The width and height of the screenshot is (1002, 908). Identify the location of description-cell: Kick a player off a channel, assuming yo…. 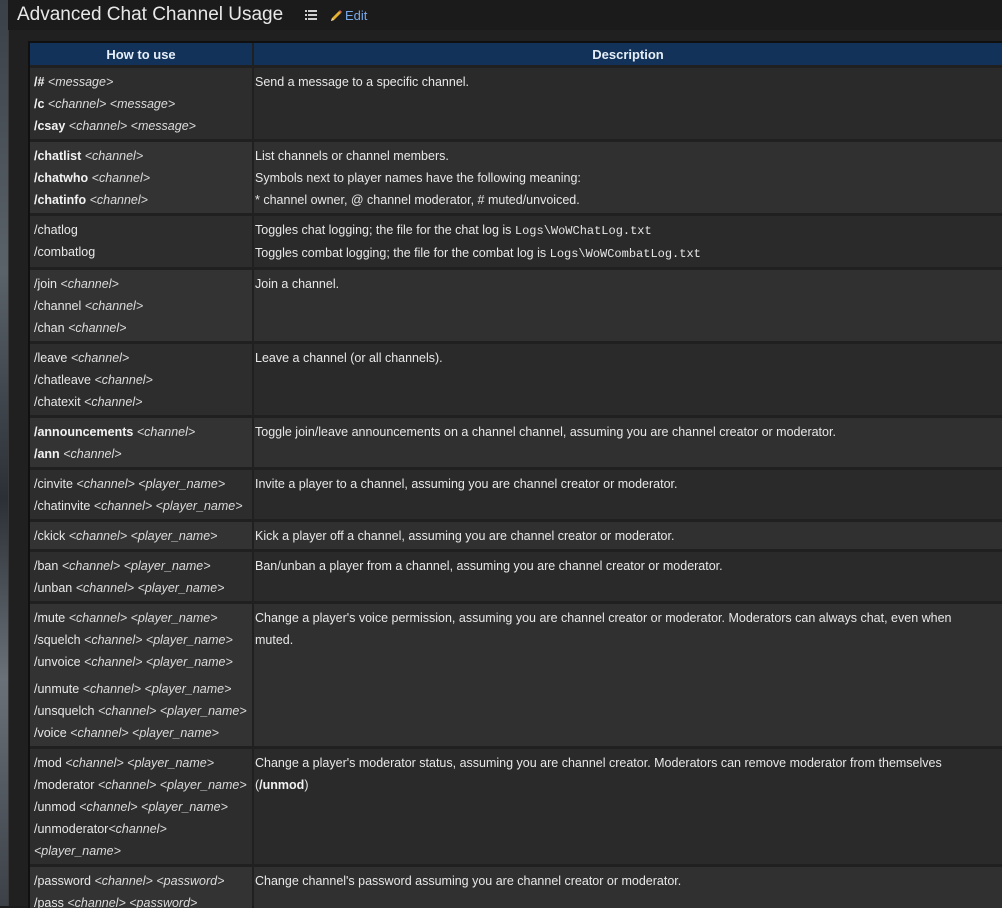
(628, 535).